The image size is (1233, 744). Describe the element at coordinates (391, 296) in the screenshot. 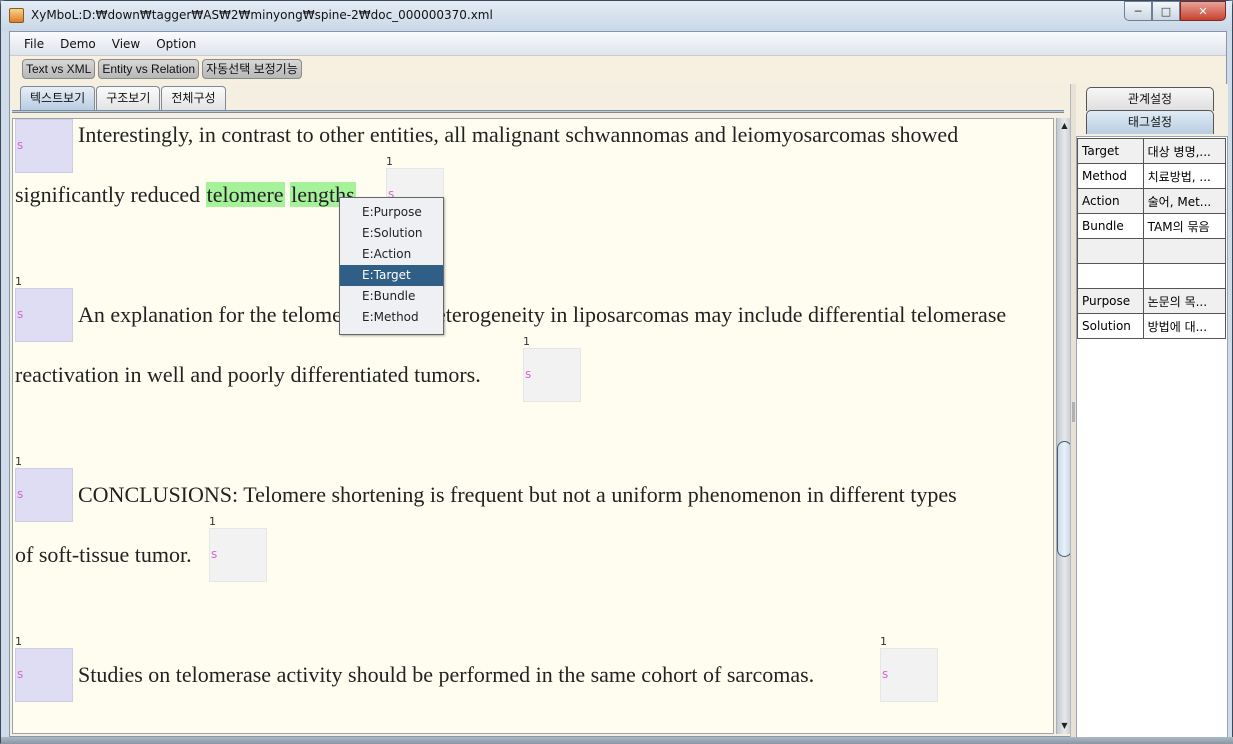

I see `menu-item-bundle: E:Bundle` at that location.